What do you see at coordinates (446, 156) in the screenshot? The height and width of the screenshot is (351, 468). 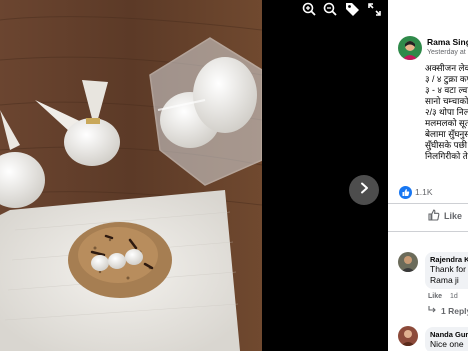 I see `post-text-line: निलगिरीको तेल घरम` at bounding box center [446, 156].